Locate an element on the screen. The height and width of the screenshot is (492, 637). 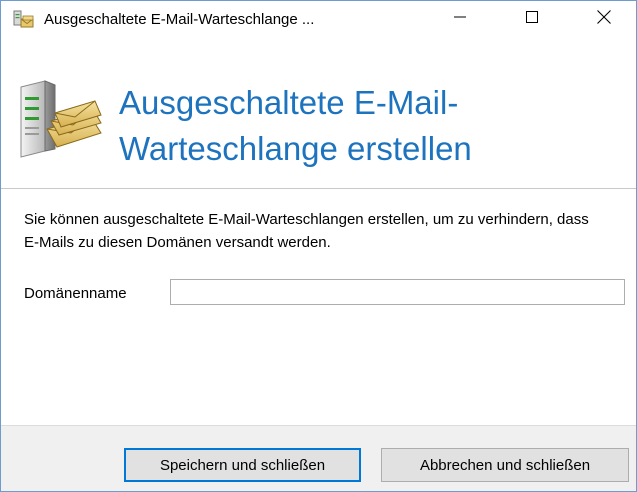
domain-name-label: Domänenname is located at coordinates (75, 293).